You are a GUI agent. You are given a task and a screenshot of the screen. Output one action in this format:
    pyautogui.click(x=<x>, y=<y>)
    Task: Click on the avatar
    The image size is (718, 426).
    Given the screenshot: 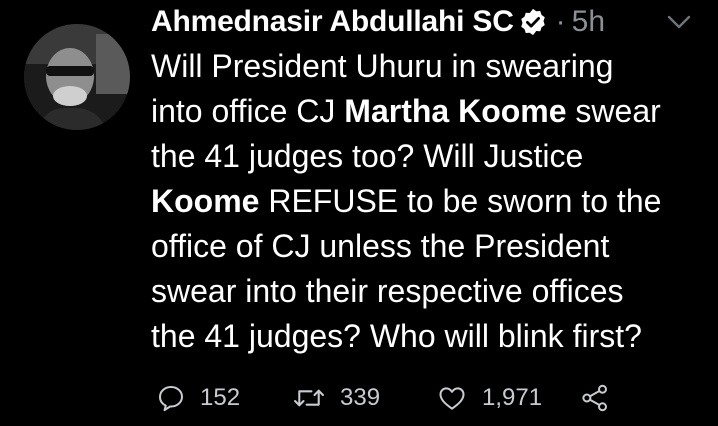 What is the action you would take?
    pyautogui.click(x=77, y=77)
    